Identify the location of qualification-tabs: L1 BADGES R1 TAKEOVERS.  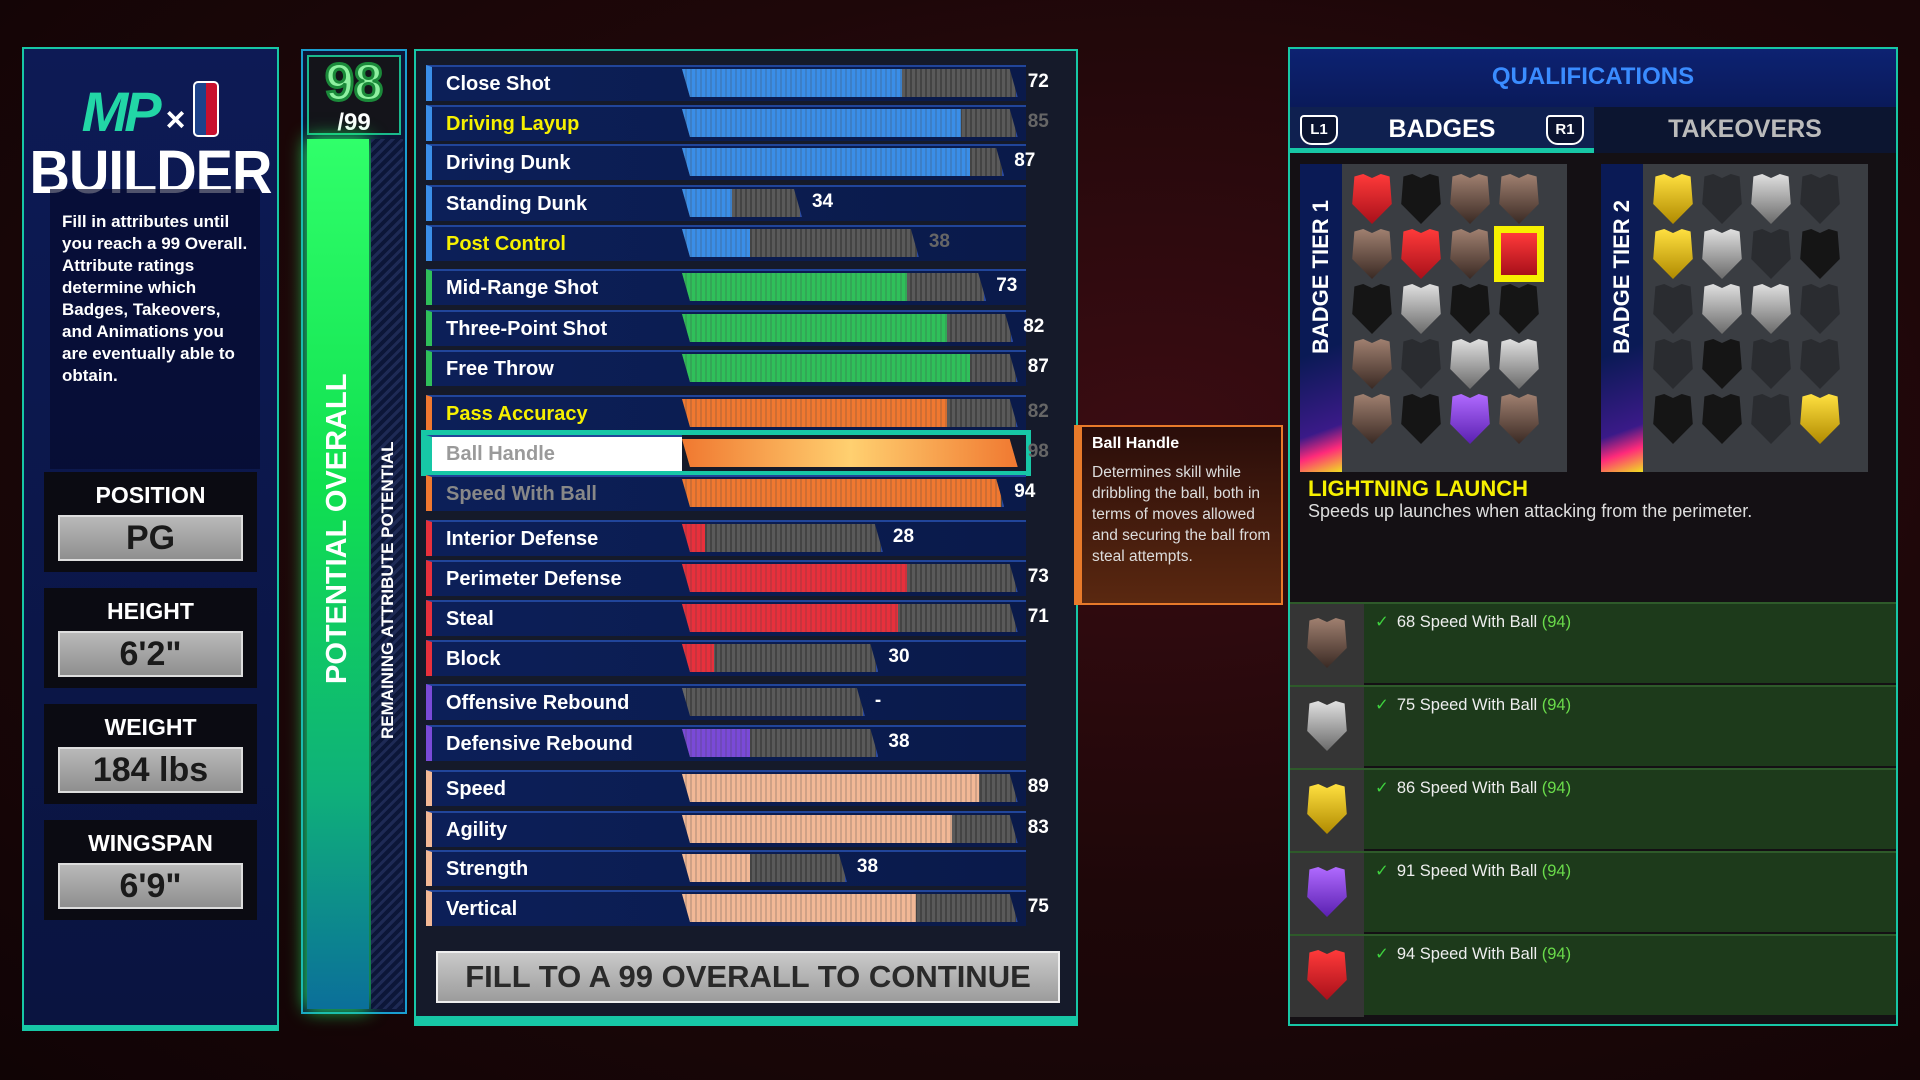
(1593, 130).